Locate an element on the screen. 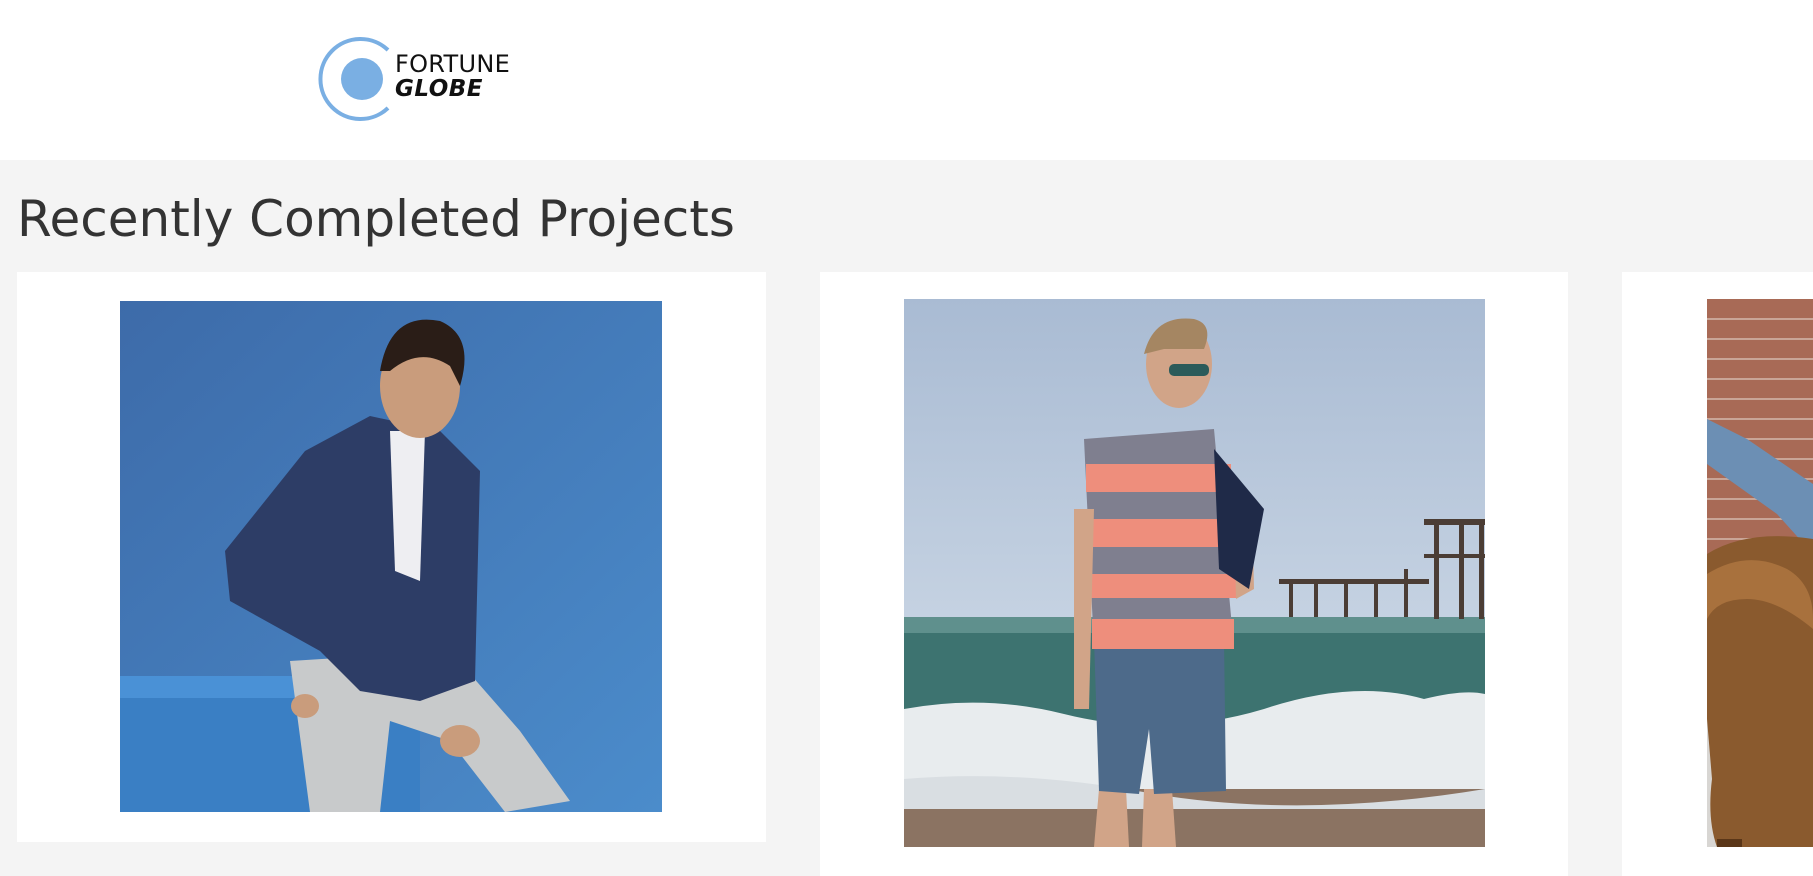  globe-logo-icon is located at coordinates (354, 79).